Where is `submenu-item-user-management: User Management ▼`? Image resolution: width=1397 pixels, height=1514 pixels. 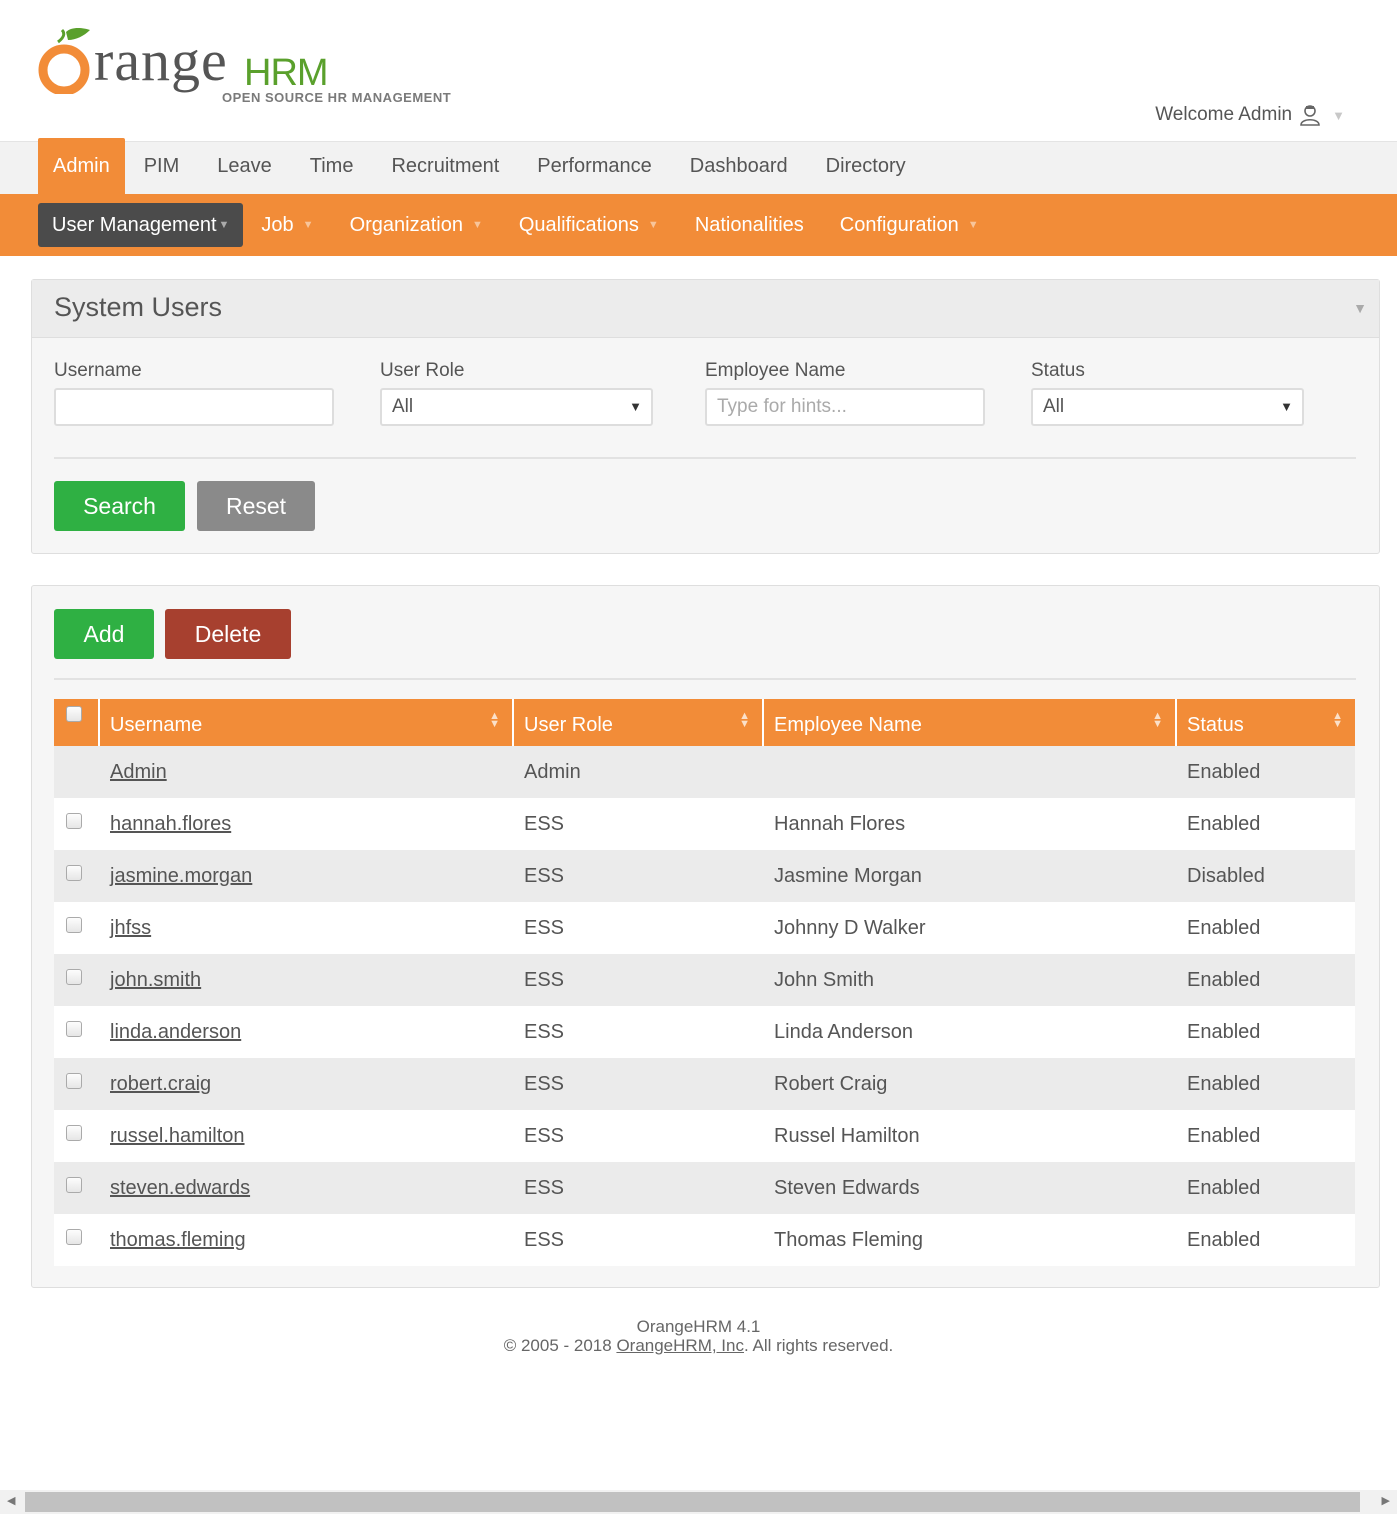
submenu-item-user-management: User Management ▼ is located at coordinates (141, 225).